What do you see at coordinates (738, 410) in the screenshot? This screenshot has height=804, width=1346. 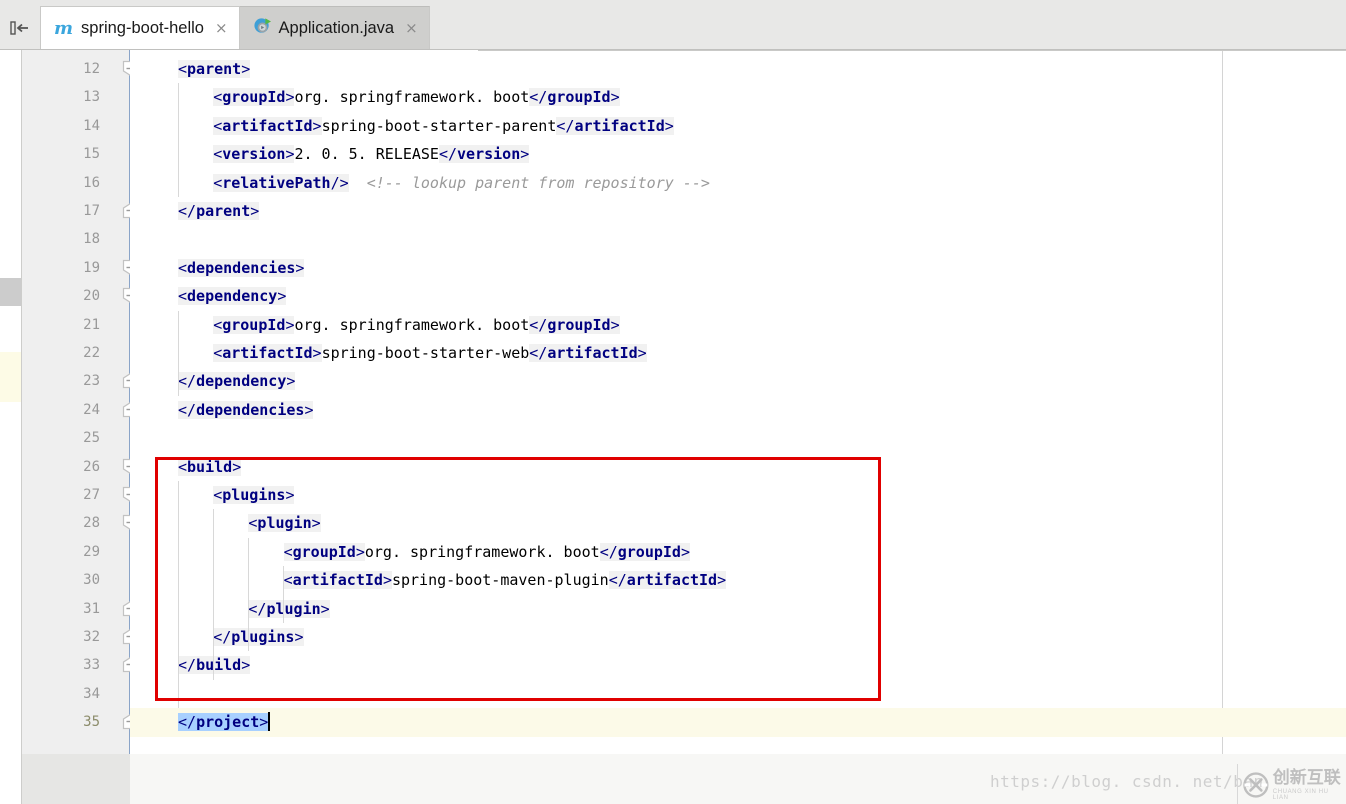 I see `code-line: </dependencies>` at bounding box center [738, 410].